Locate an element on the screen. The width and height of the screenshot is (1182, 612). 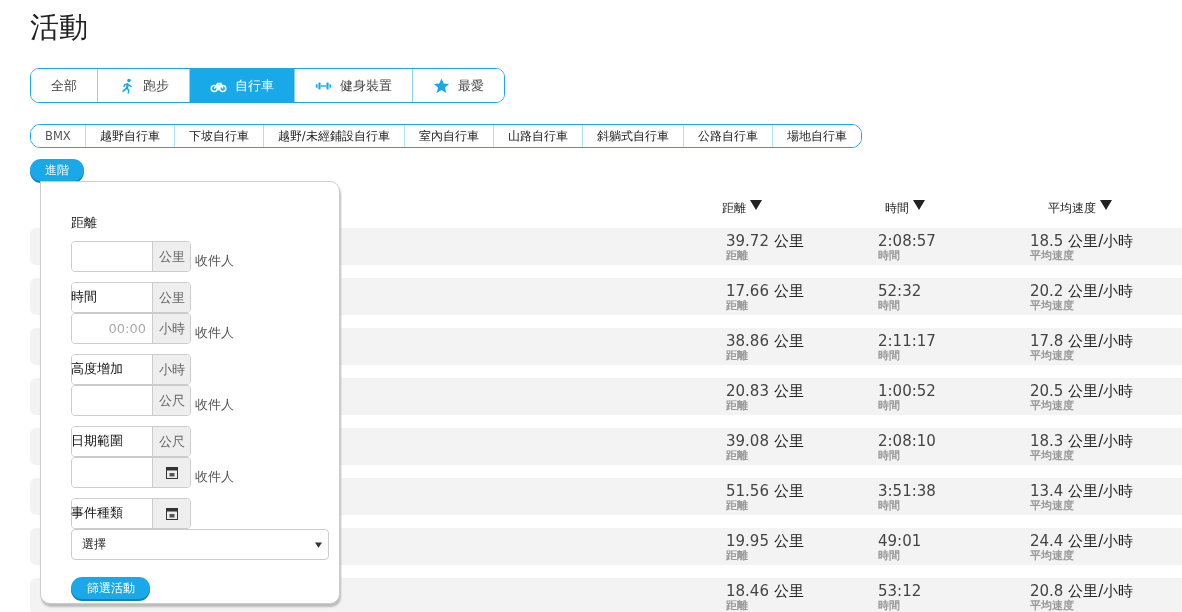
time-value: 2:11:17 is located at coordinates (907, 341).